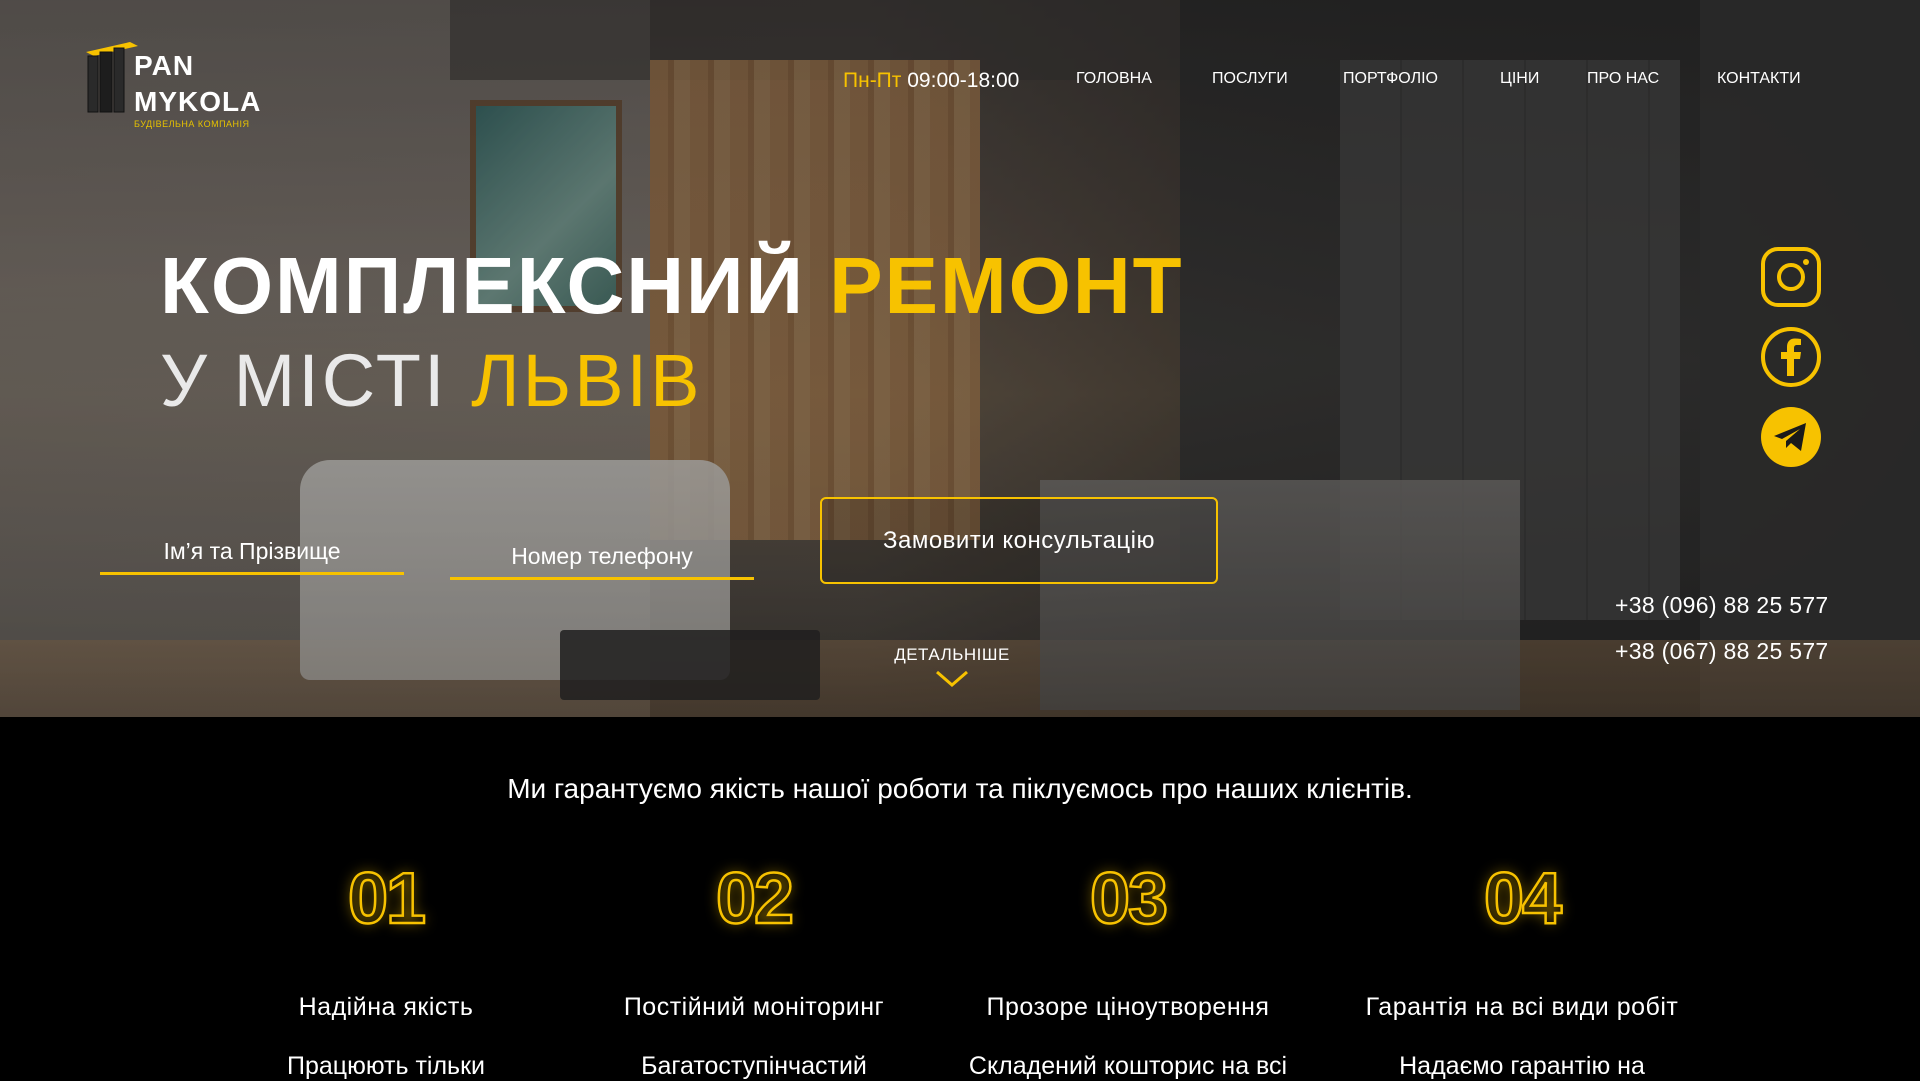 This screenshot has width=1920, height=1081. I want to click on more-link: ДЕТАЛЬНІШЕ, so click(952, 667).